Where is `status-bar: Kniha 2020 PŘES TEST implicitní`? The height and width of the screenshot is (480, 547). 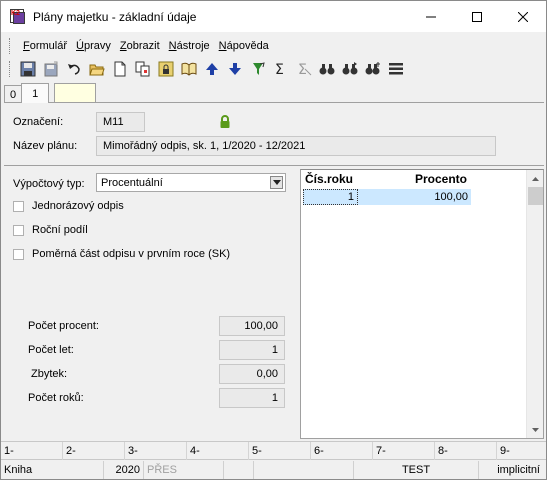 status-bar: Kniha 2020 PŘES TEST implicitní is located at coordinates (273, 470).